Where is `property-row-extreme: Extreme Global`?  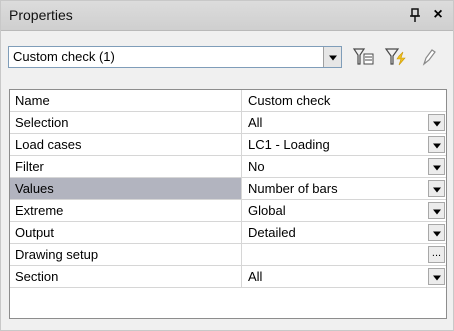
property-row-extreme: Extreme Global is located at coordinates (228, 211).